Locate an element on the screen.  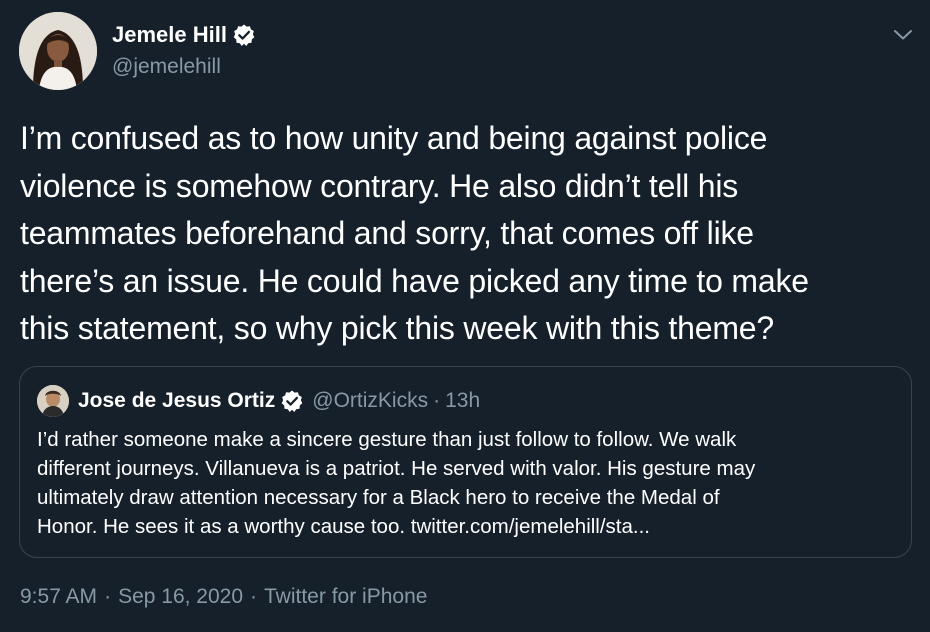
tweet-source-link: Twitter for iPhone is located at coordinates (345, 597).